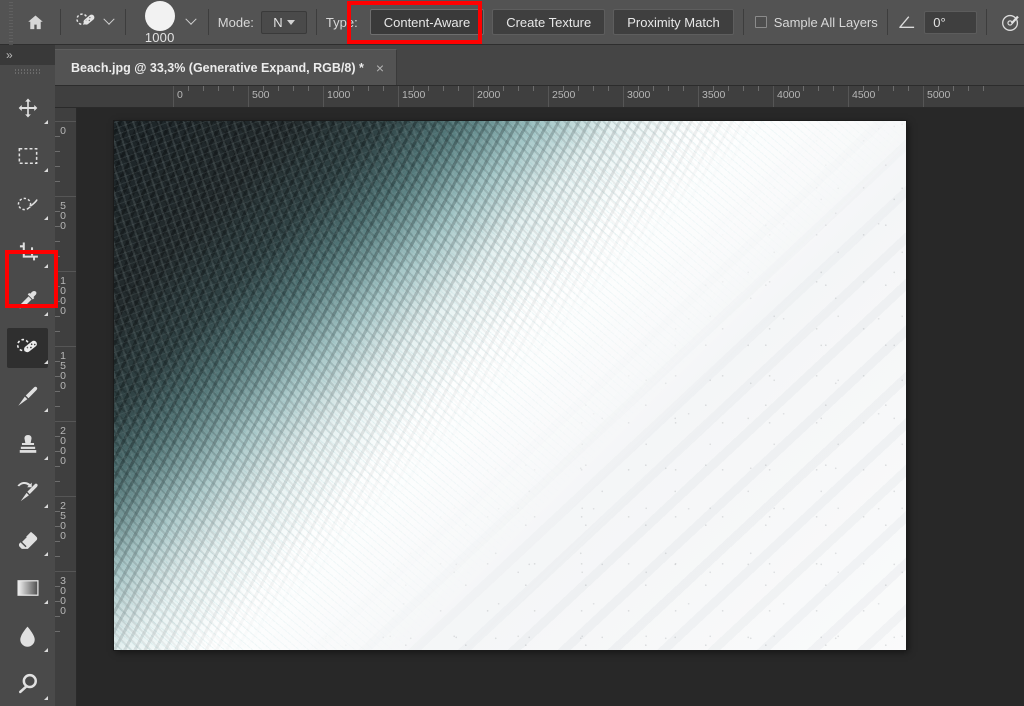 This screenshot has height=706, width=1024. What do you see at coordinates (27, 683) in the screenshot?
I see `tool-dodge-tool` at bounding box center [27, 683].